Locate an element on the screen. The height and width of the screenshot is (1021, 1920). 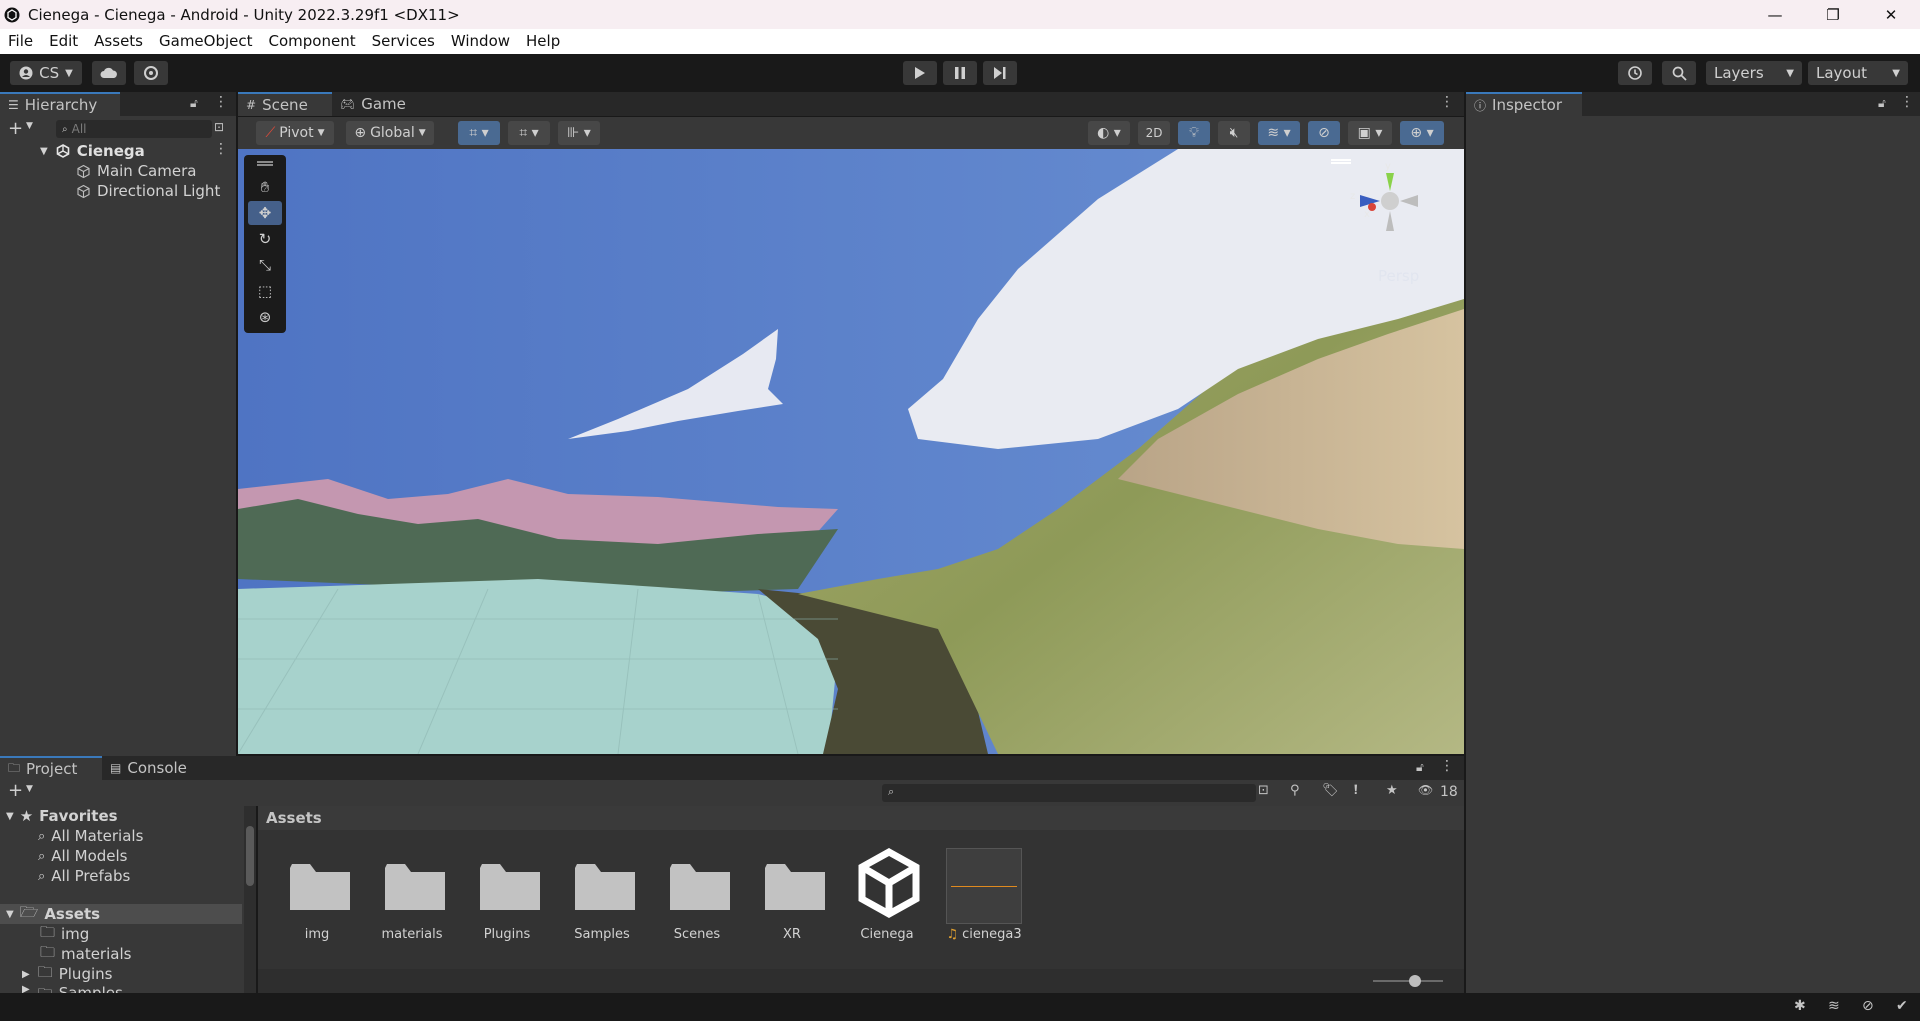
menu-assets: Assets is located at coordinates (118, 41).